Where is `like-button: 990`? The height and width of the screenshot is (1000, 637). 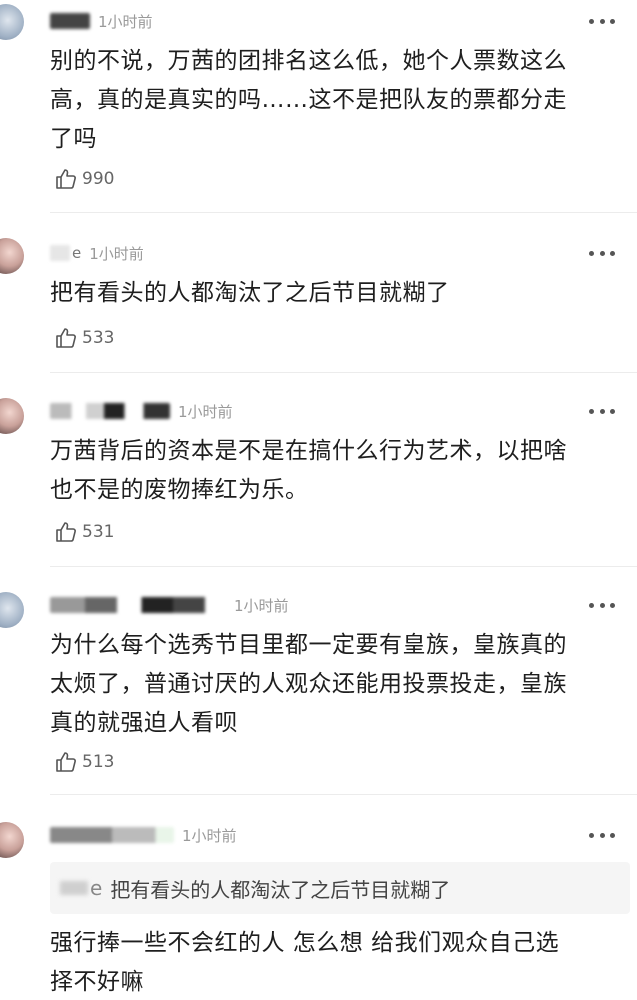 like-button: 990 is located at coordinates (84, 179).